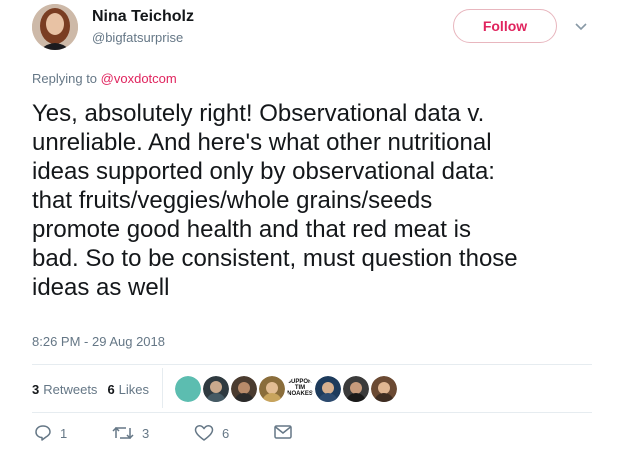 The image size is (621, 459). I want to click on like-count: 6, so click(226, 433).